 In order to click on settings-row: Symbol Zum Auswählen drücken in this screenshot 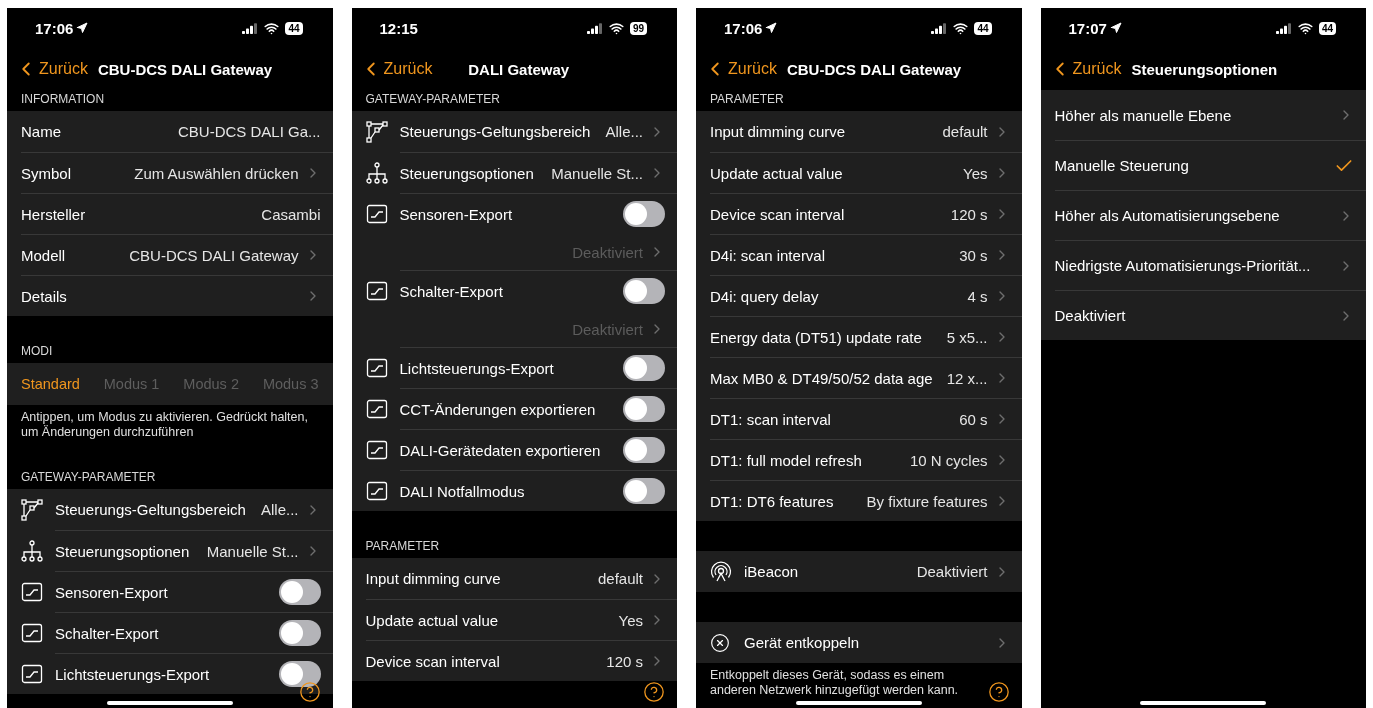, I will do `click(170, 172)`.